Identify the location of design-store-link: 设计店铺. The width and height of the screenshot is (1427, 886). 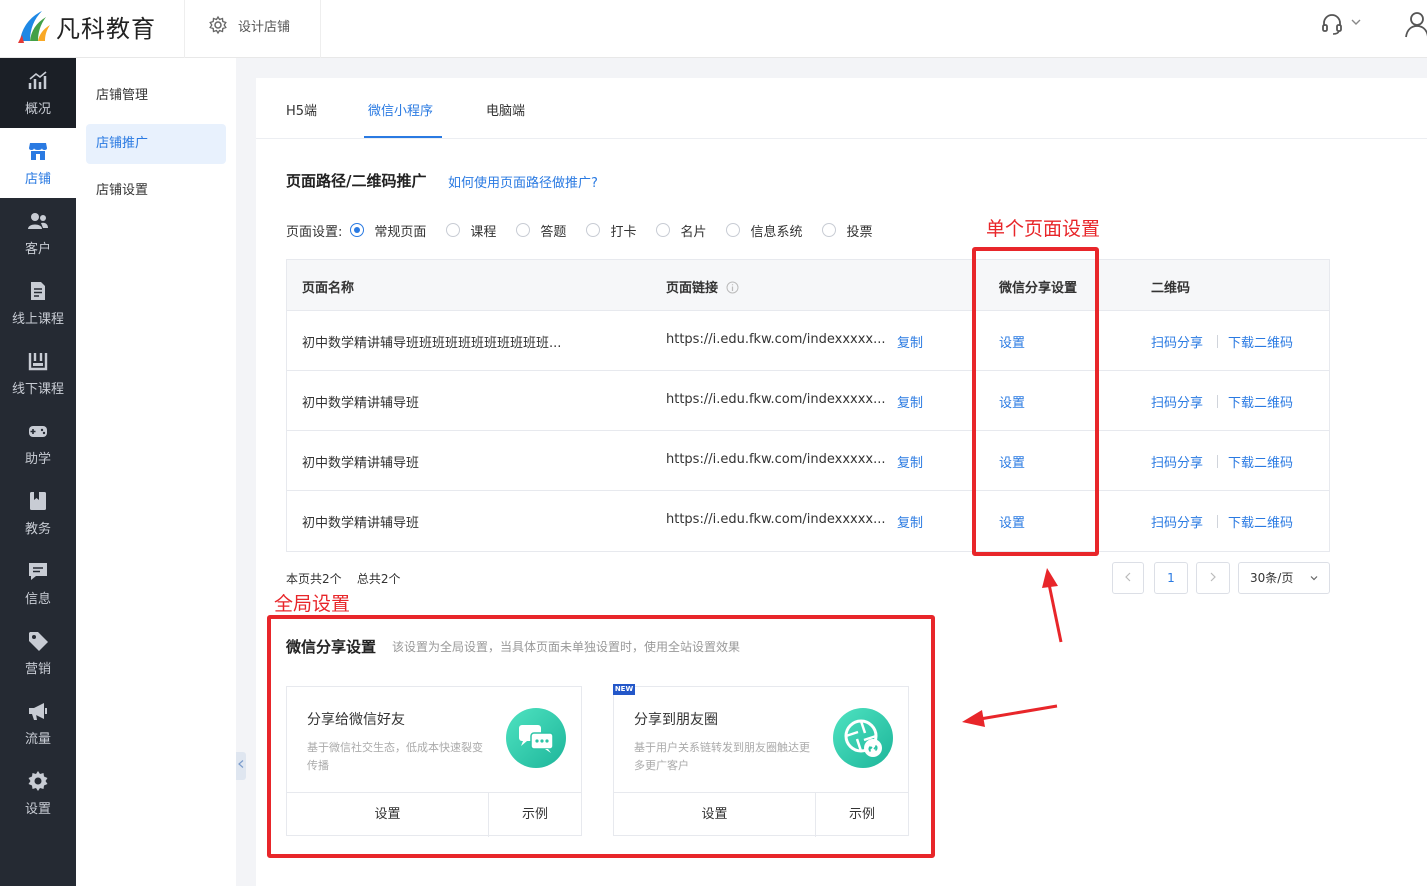
(249, 25).